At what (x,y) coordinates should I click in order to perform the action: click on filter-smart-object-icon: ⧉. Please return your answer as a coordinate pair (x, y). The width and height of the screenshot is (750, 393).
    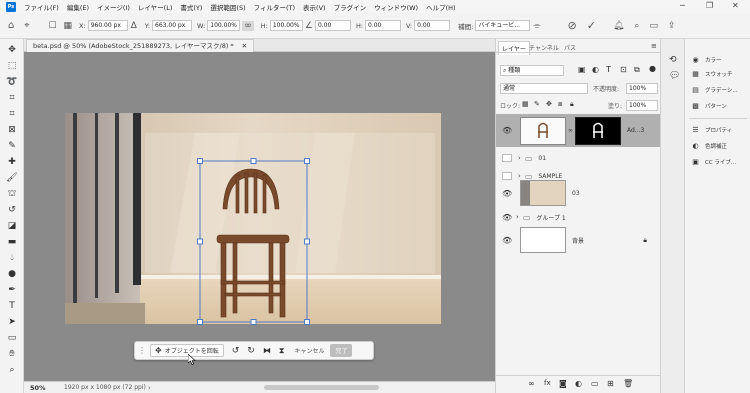
    Looking at the image, I should click on (637, 70).